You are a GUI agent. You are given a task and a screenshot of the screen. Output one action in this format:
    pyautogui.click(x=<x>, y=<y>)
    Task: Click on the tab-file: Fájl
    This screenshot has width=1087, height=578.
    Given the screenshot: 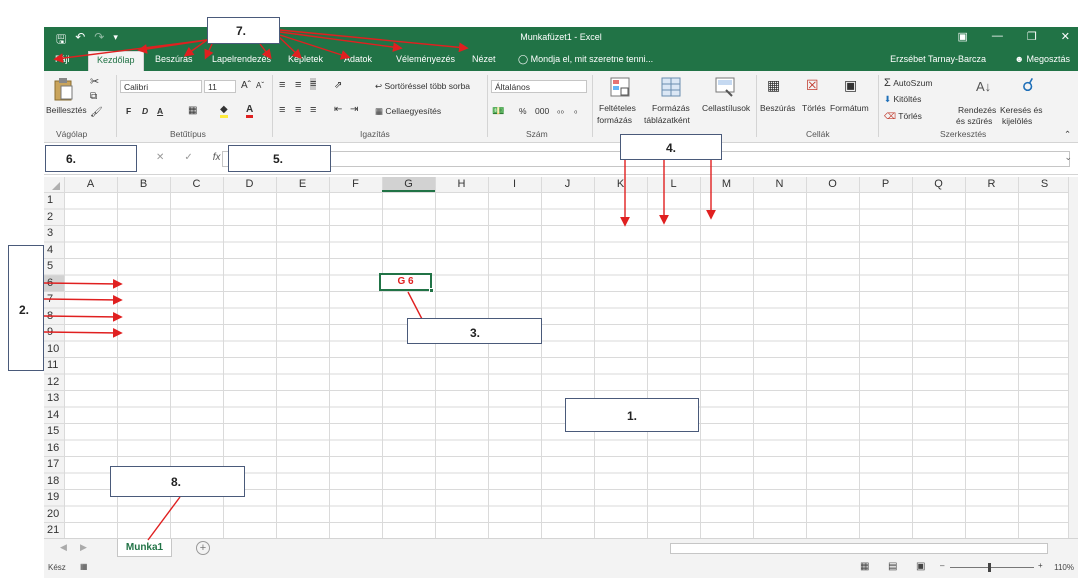 What is the action you would take?
    pyautogui.click(x=62, y=59)
    